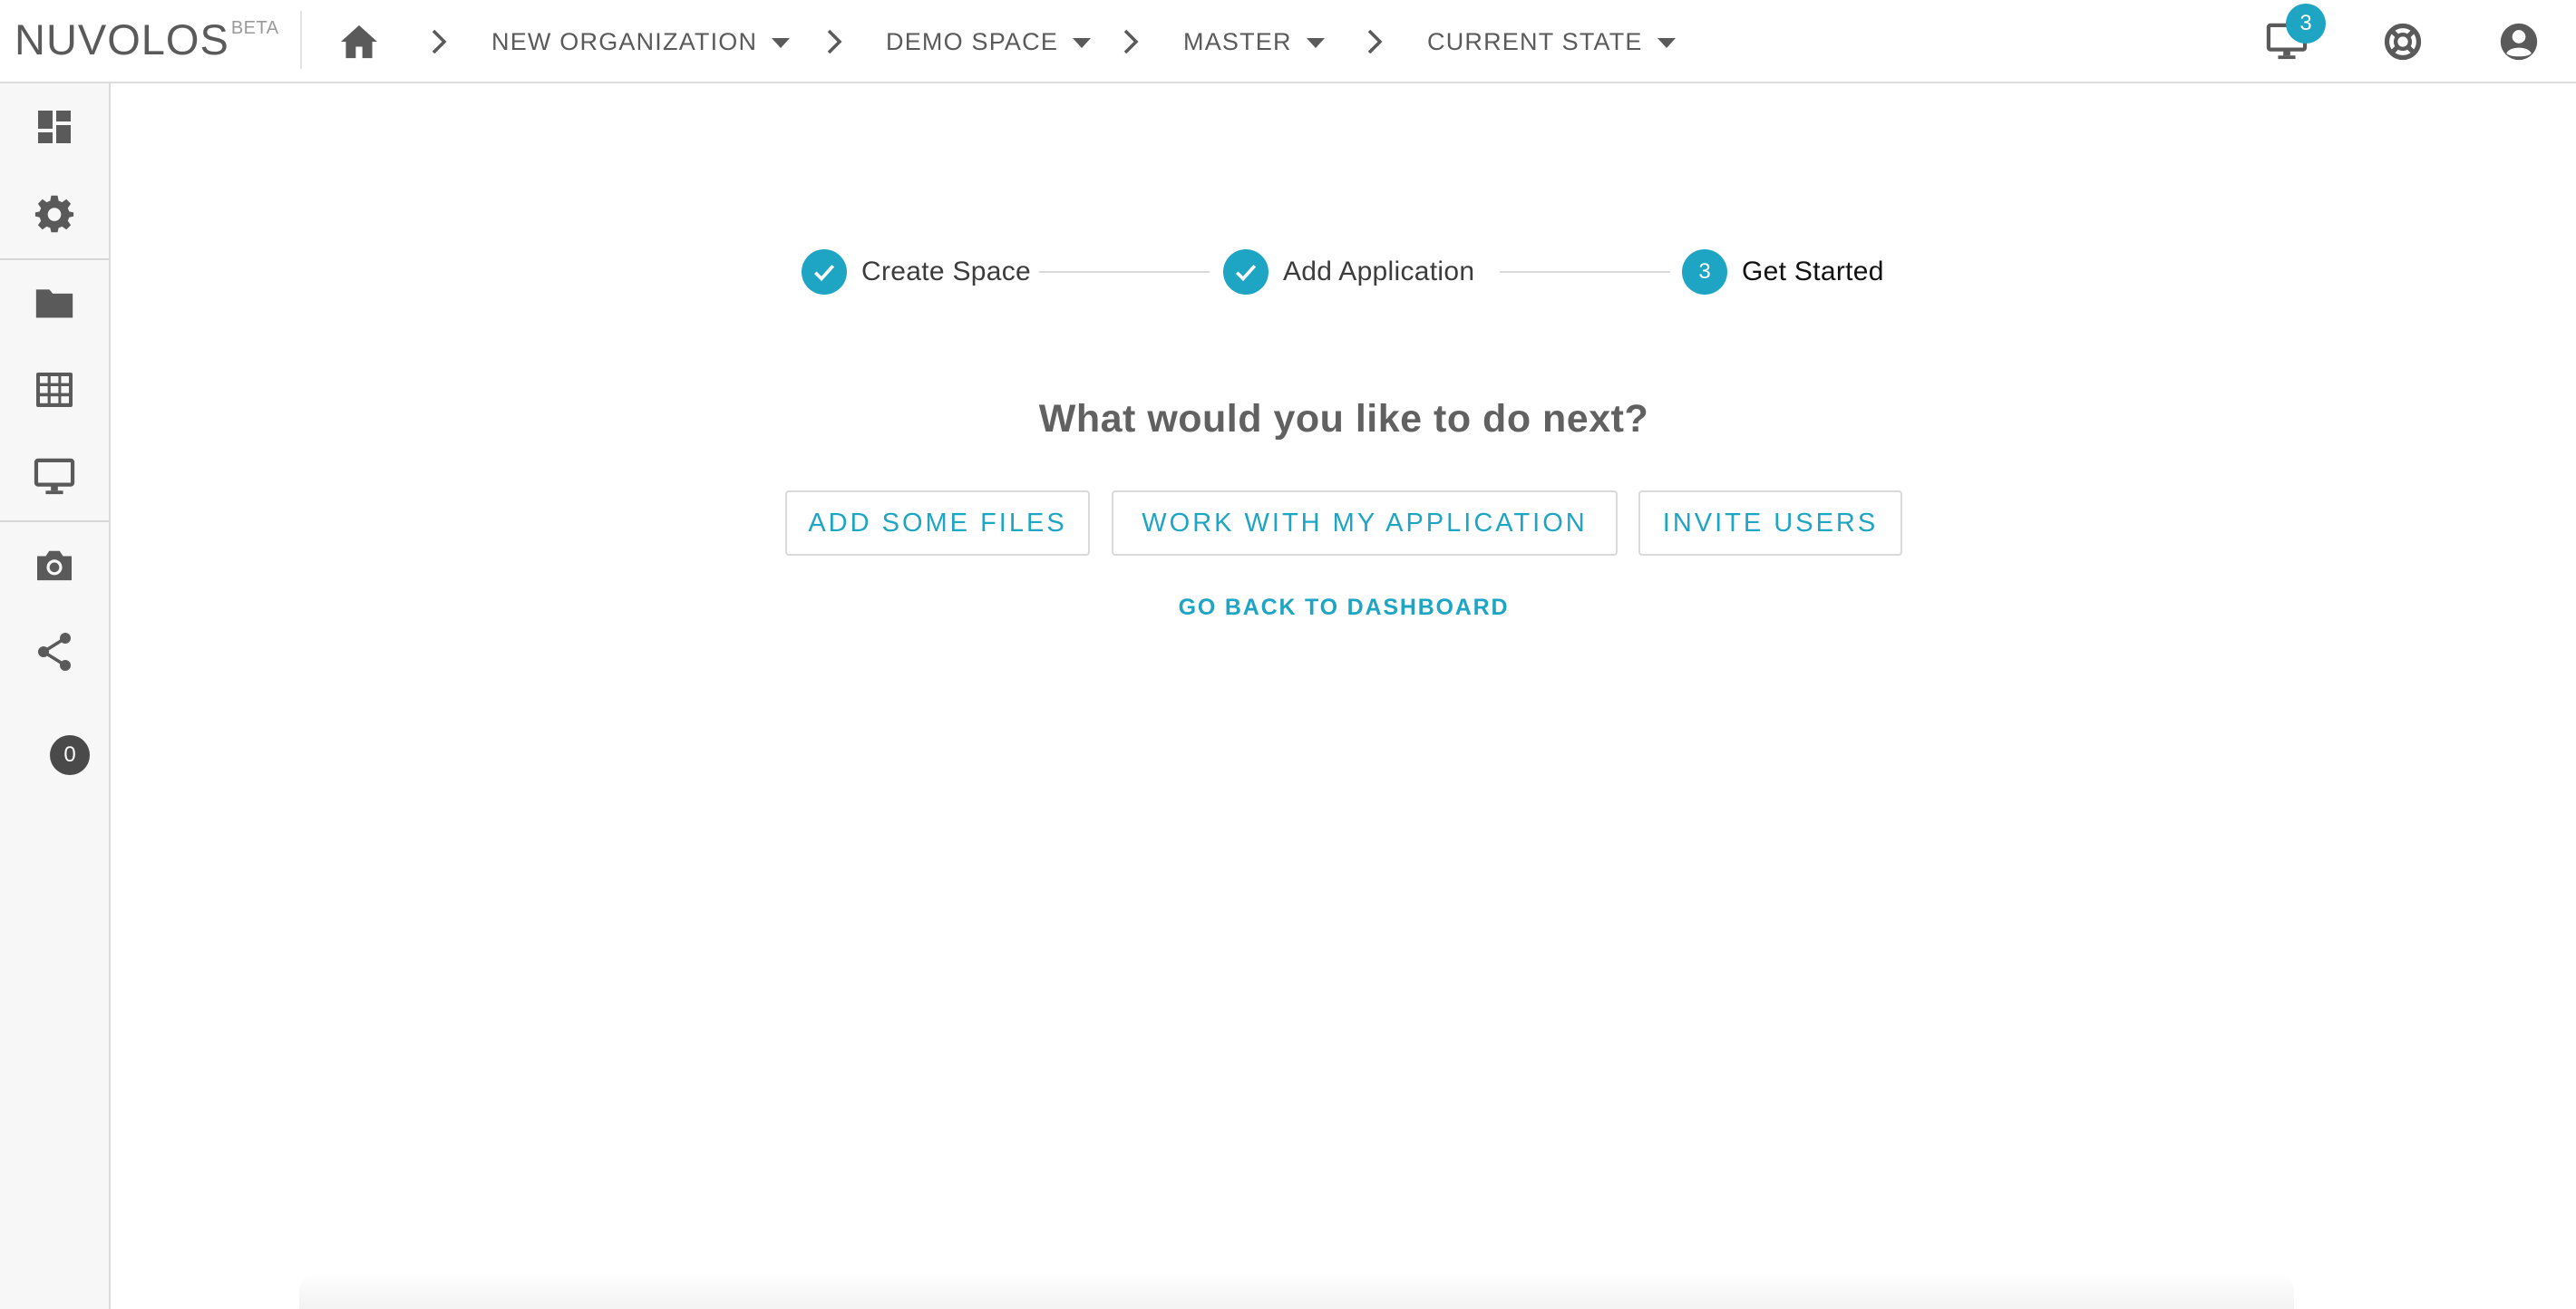  I want to click on breadcrumb-snapshot: CURRENT STATE, so click(1551, 41).